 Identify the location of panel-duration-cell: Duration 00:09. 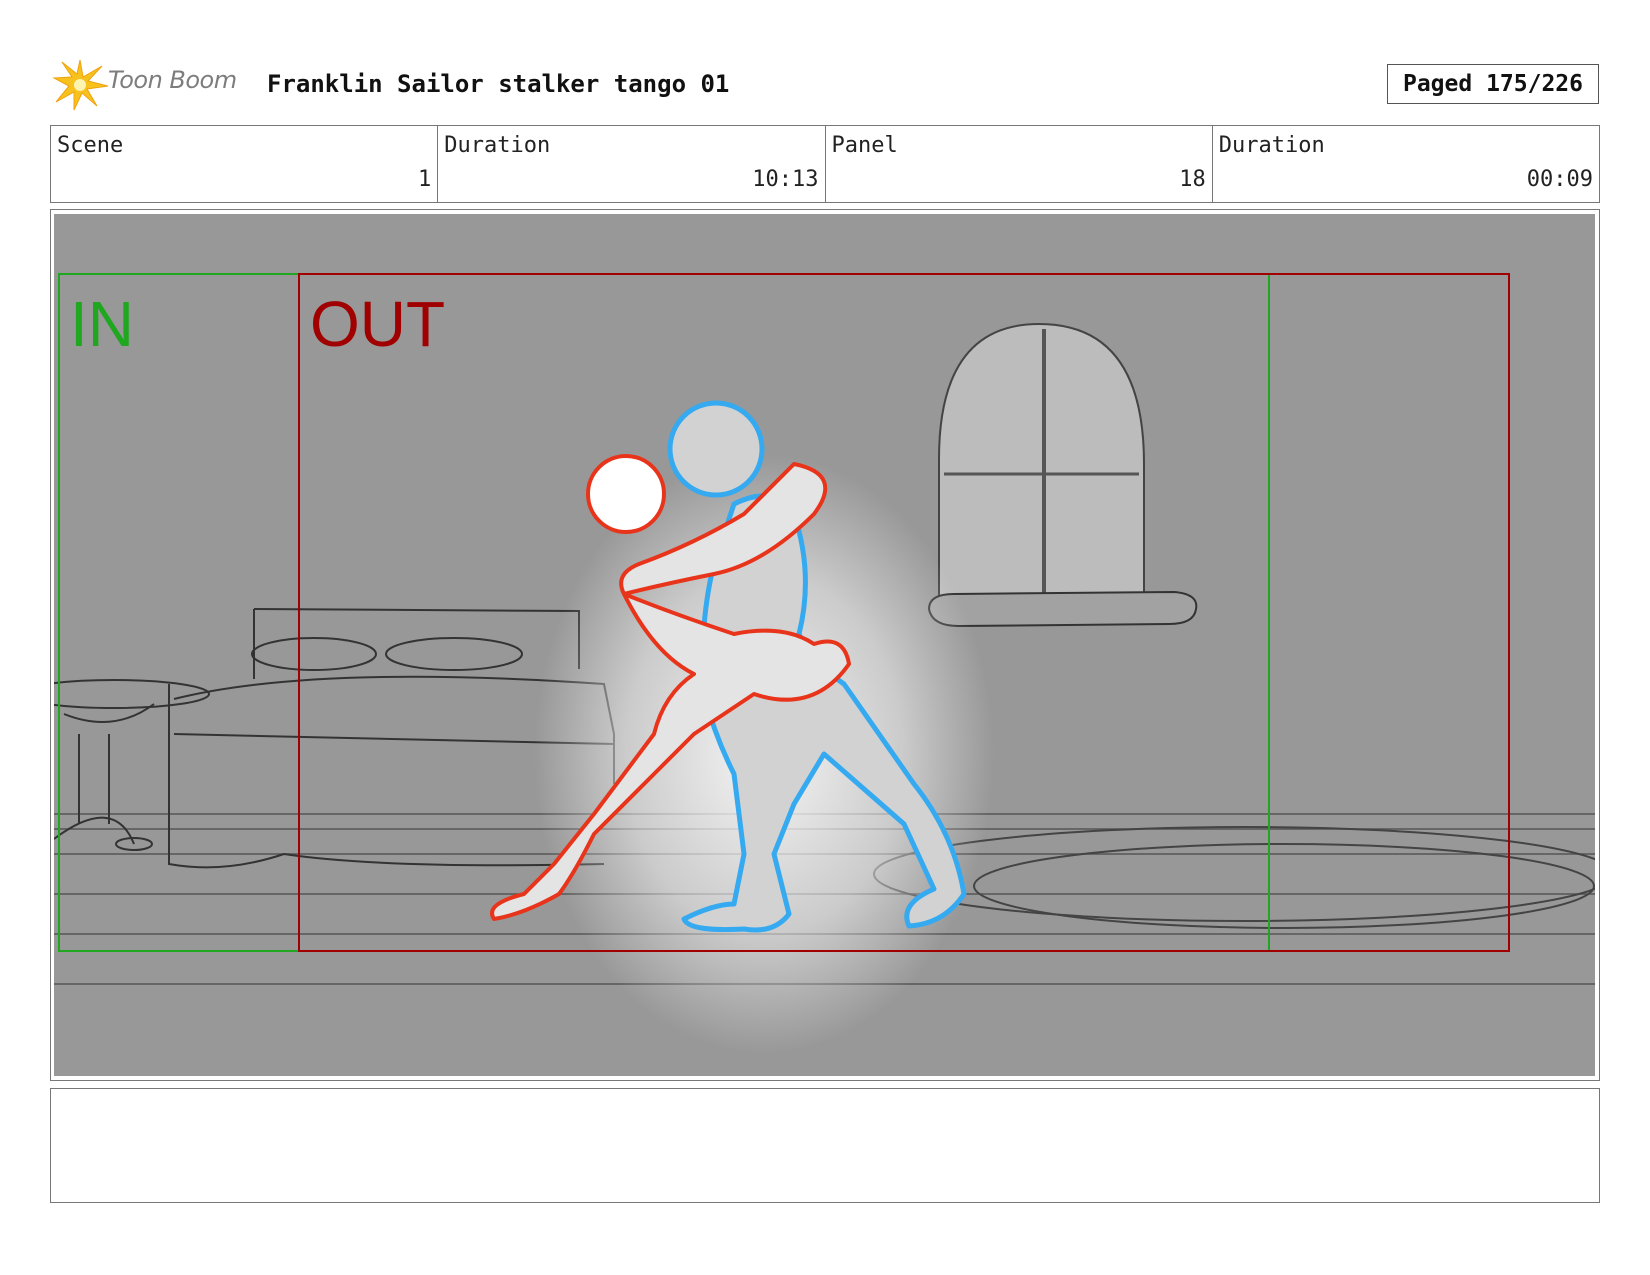
(1405, 164).